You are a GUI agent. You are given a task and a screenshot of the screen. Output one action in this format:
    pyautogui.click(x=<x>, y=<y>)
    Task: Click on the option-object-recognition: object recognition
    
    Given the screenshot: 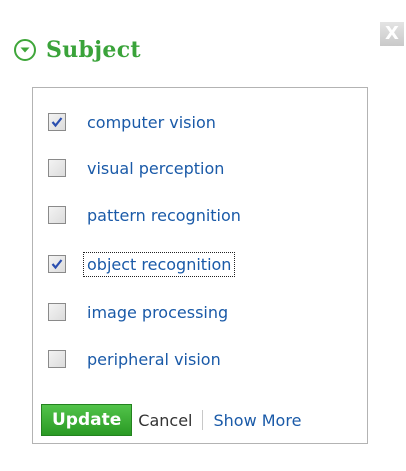 What is the action you would take?
    pyautogui.click(x=142, y=264)
    